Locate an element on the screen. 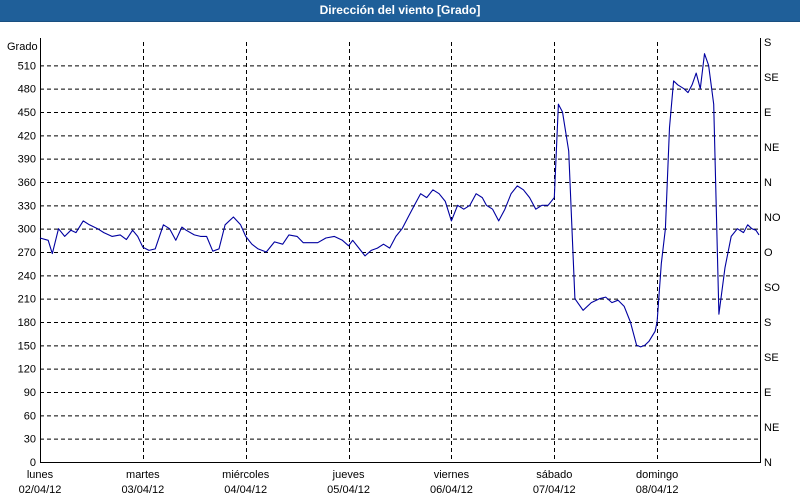  x-date-label: 07/04/12 is located at coordinates (554, 490).